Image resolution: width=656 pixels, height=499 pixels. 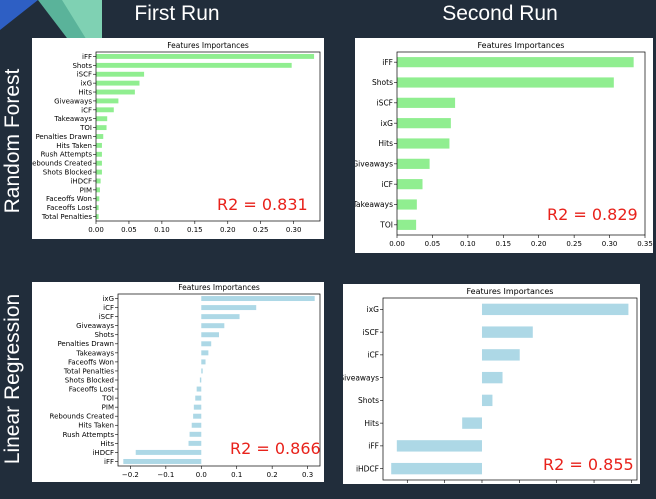 I want to click on category-label: Shots Blocked, so click(x=67, y=173).